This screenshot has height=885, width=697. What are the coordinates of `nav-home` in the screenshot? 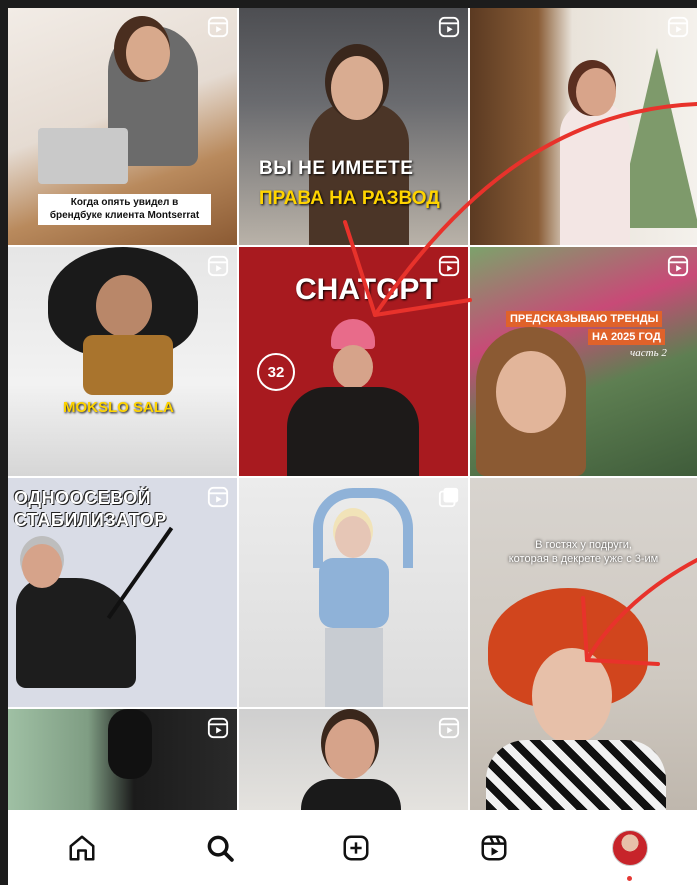 It's located at (82, 848).